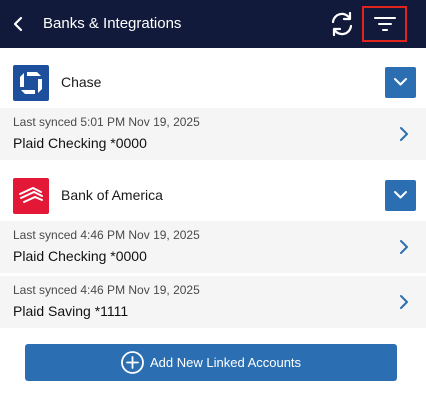  I want to click on chevron-left-icon, so click(18, 24).